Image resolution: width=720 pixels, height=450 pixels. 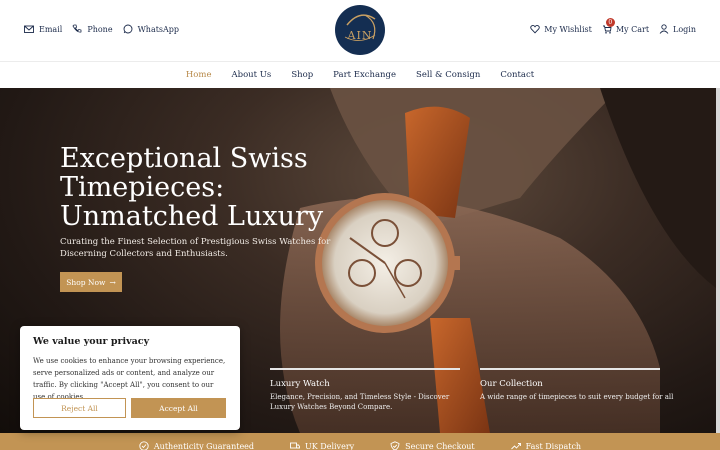 I want to click on nav-sell-consign: Sell & Consign, so click(x=448, y=75).